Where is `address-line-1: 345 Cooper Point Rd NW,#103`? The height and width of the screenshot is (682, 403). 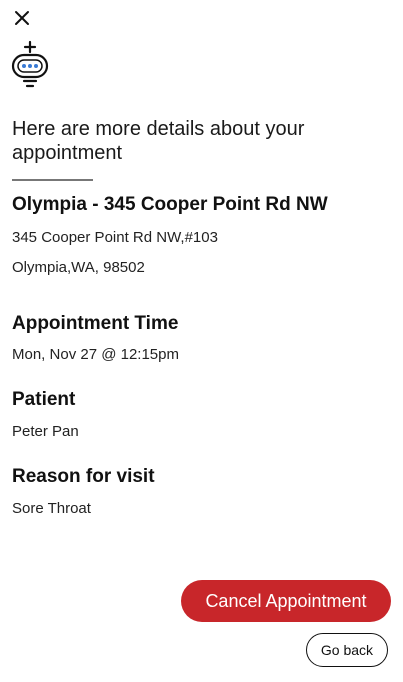 address-line-1: 345 Cooper Point Rd NW,#103 is located at coordinates (115, 237).